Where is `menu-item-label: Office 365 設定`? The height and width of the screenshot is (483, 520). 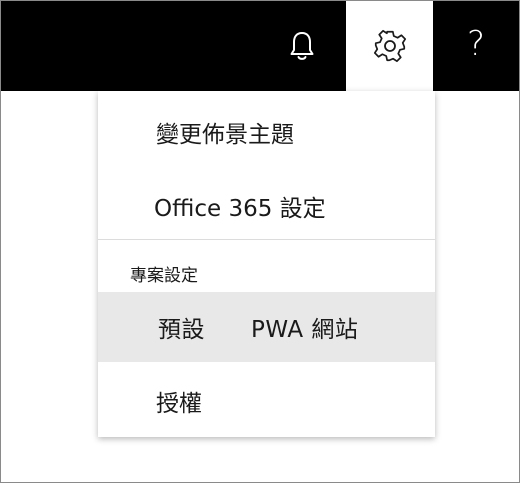 menu-item-label: Office 365 設定 is located at coordinates (240, 209).